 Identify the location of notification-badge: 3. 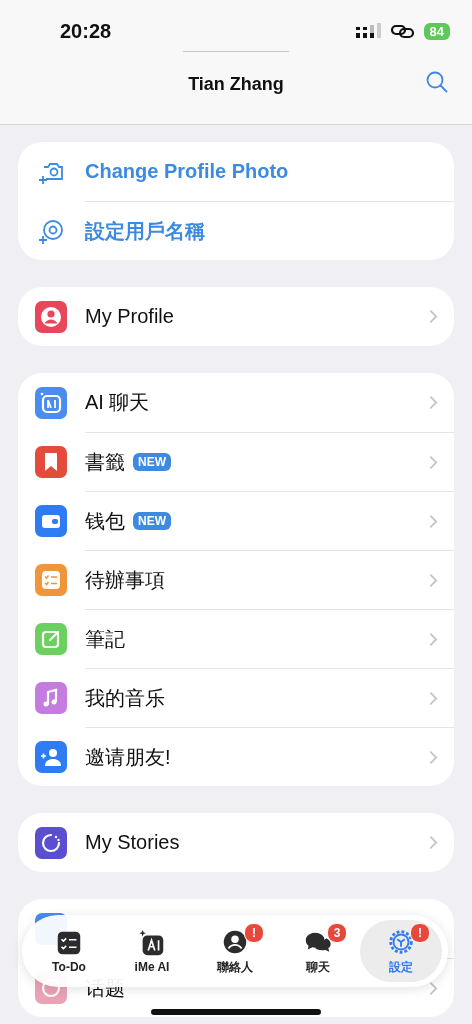
(337, 932).